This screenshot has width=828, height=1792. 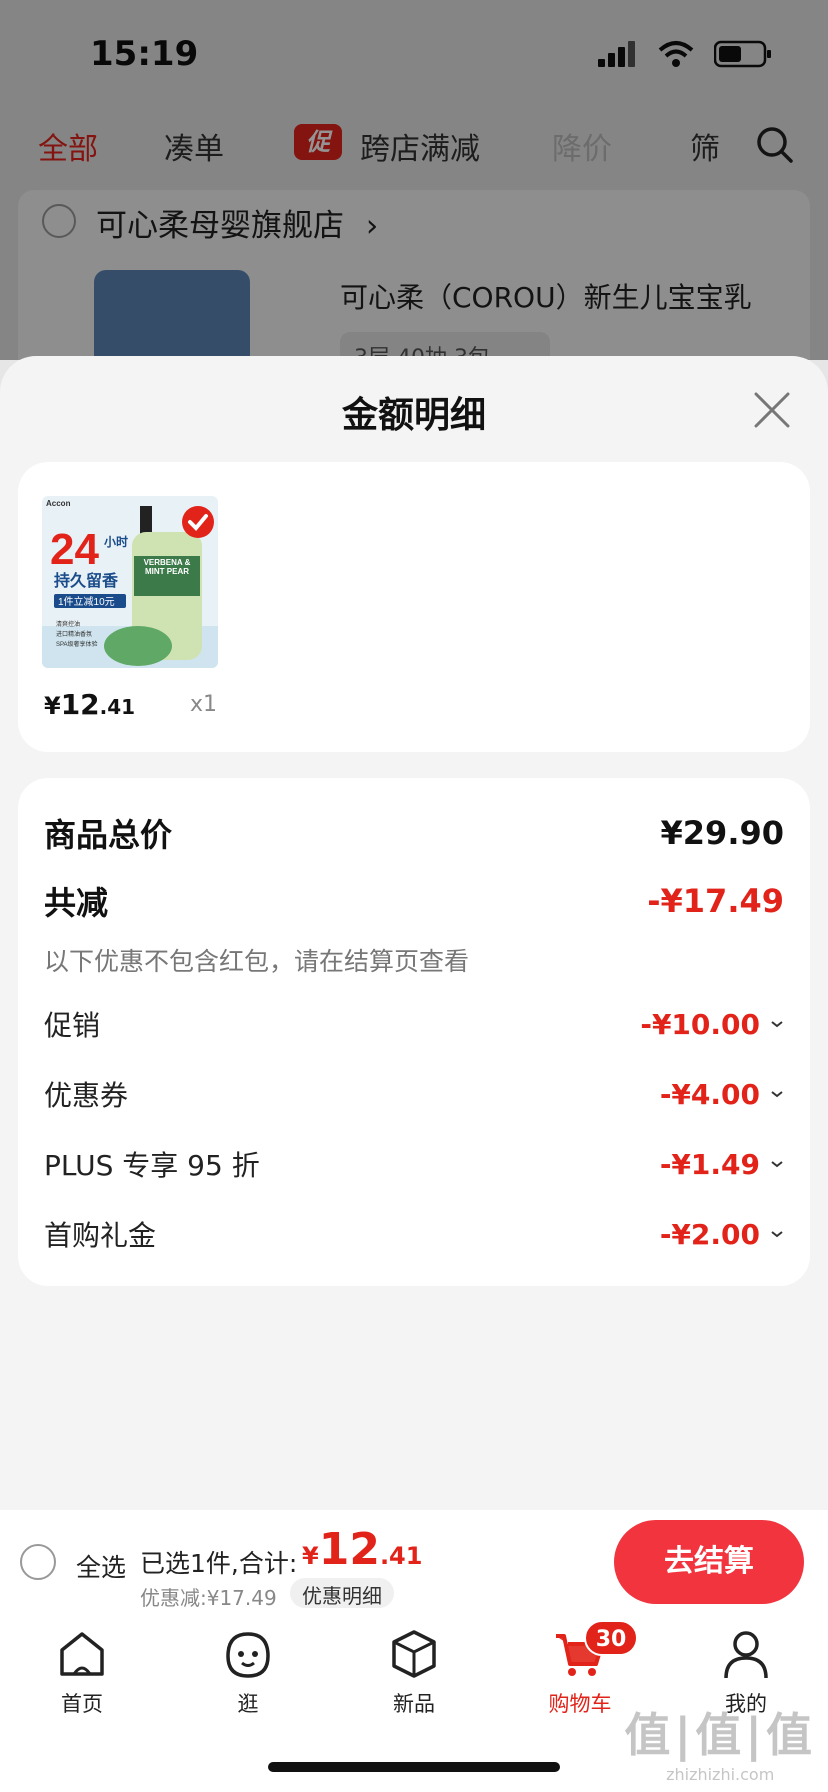 I want to click on tab-browse: 逛, so click(x=248, y=1672).